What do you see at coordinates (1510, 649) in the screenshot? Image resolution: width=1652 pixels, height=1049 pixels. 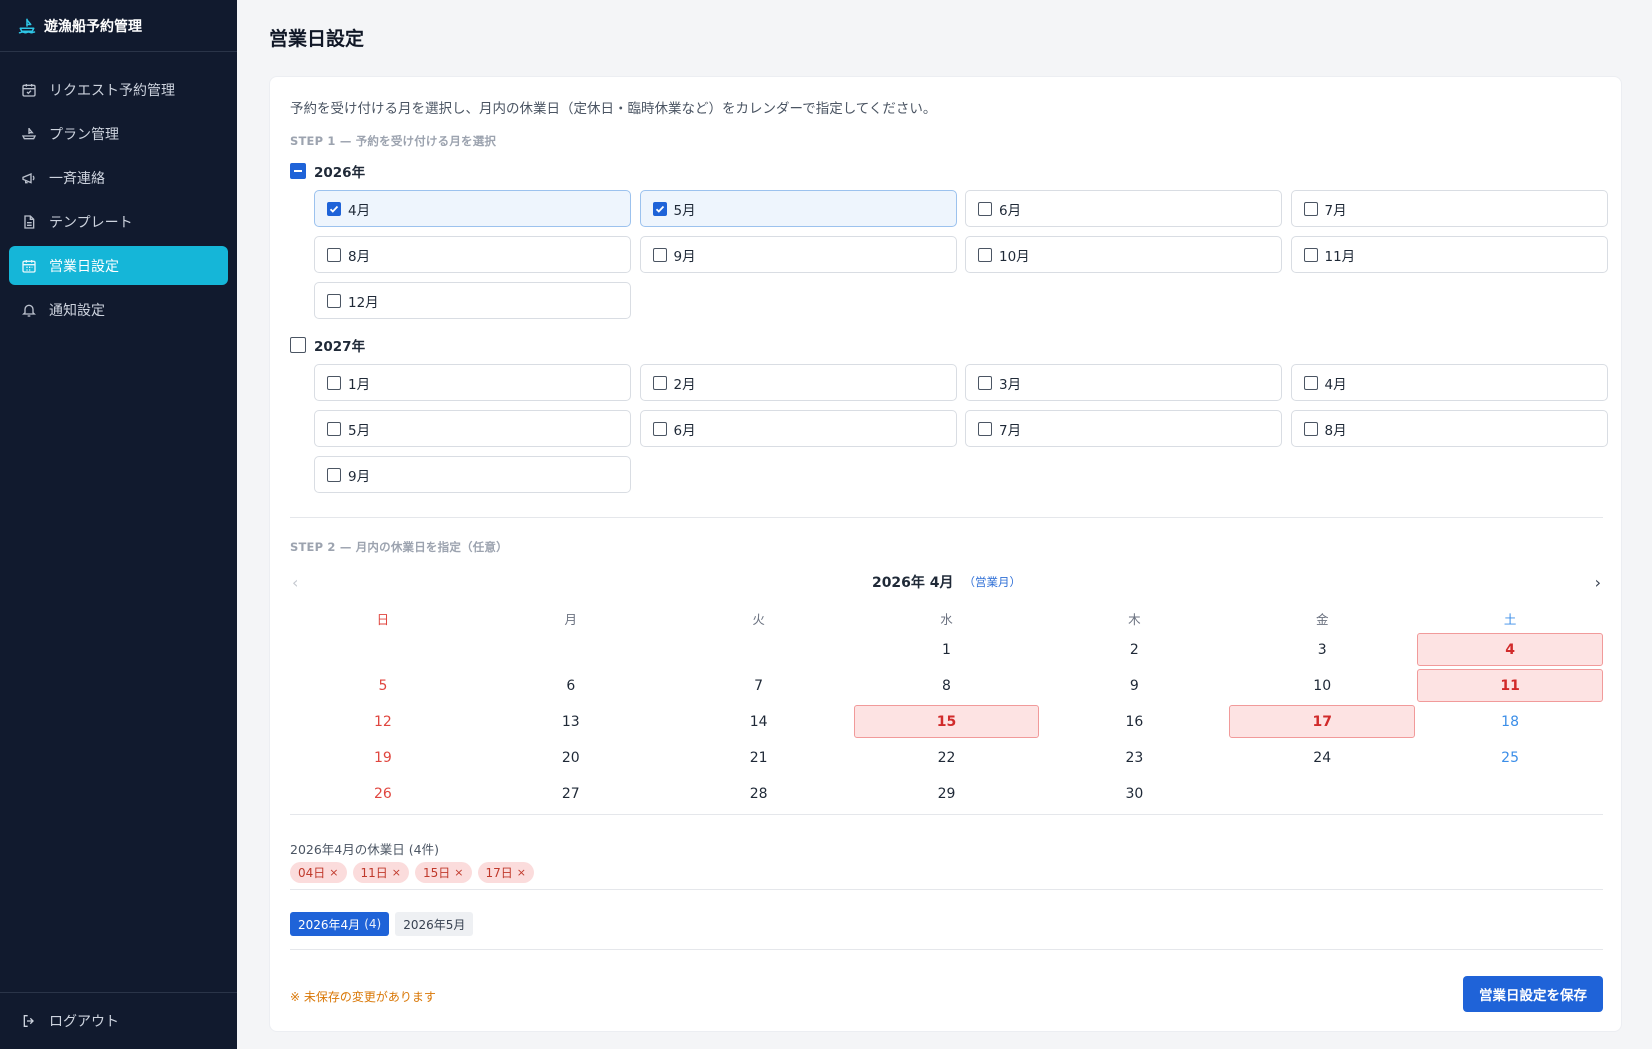 I see `calendar-day: 4` at bounding box center [1510, 649].